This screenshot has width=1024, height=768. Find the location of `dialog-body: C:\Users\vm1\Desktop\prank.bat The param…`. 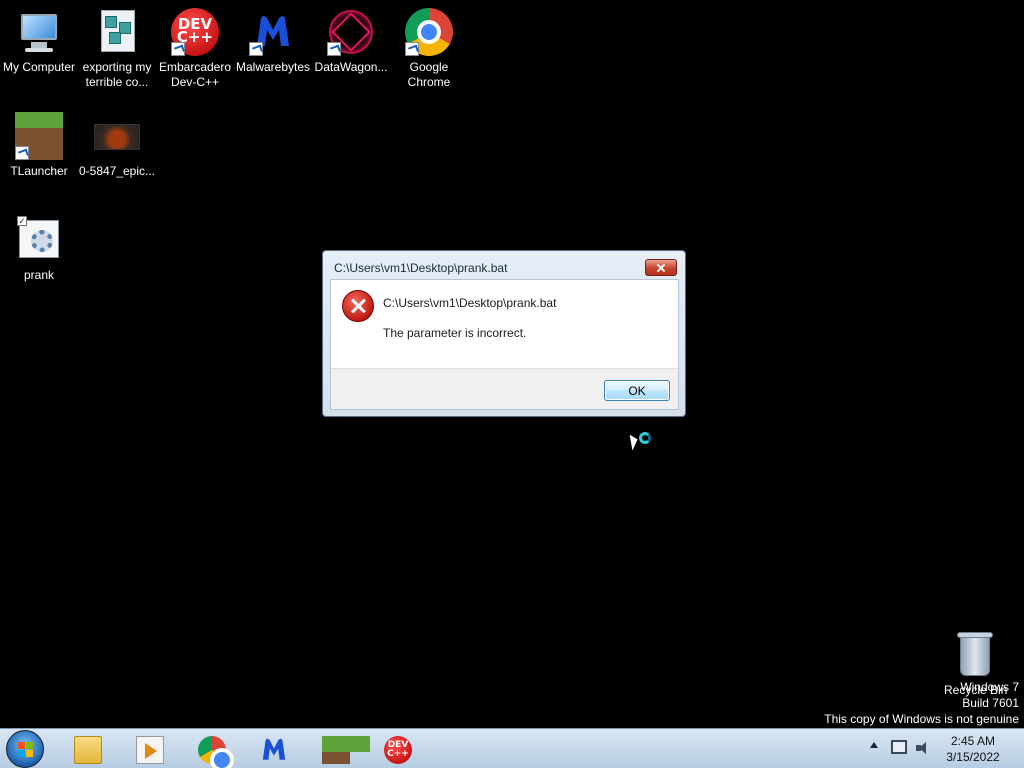

dialog-body: C:\Users\vm1\Desktop\prank.bat The param… is located at coordinates (504, 344).